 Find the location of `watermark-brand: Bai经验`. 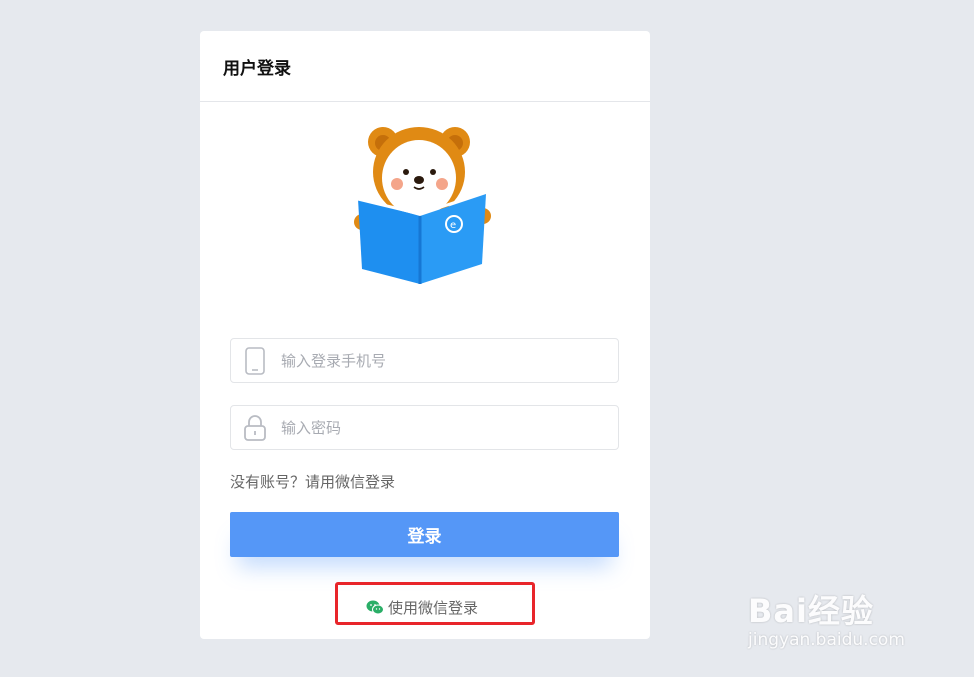

watermark-brand: Bai经验 is located at coordinates (811, 611).